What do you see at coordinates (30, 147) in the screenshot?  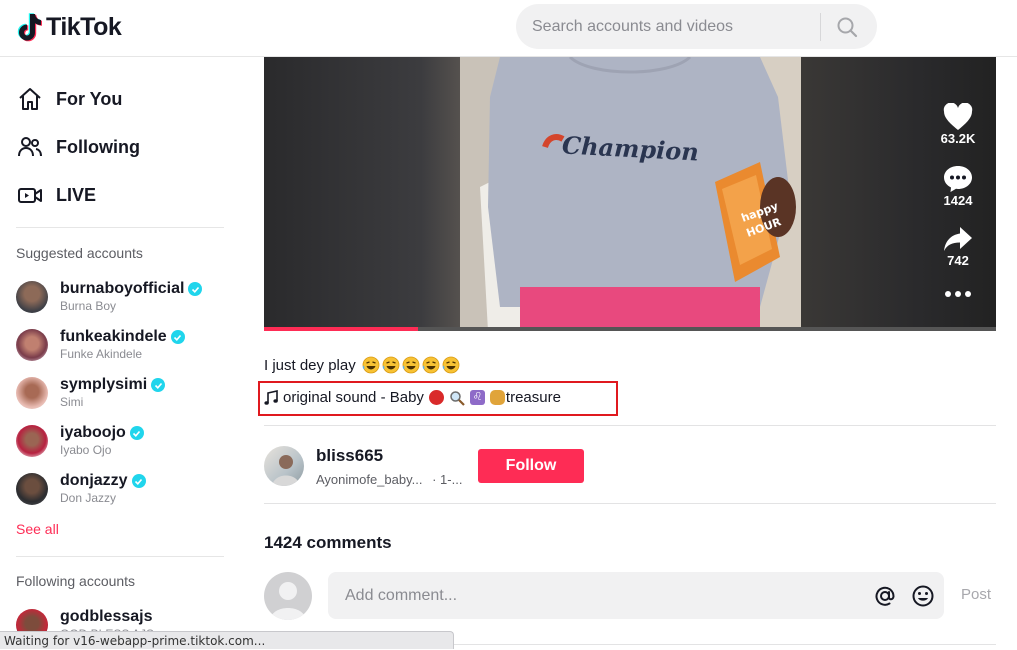 I see `people-icon` at bounding box center [30, 147].